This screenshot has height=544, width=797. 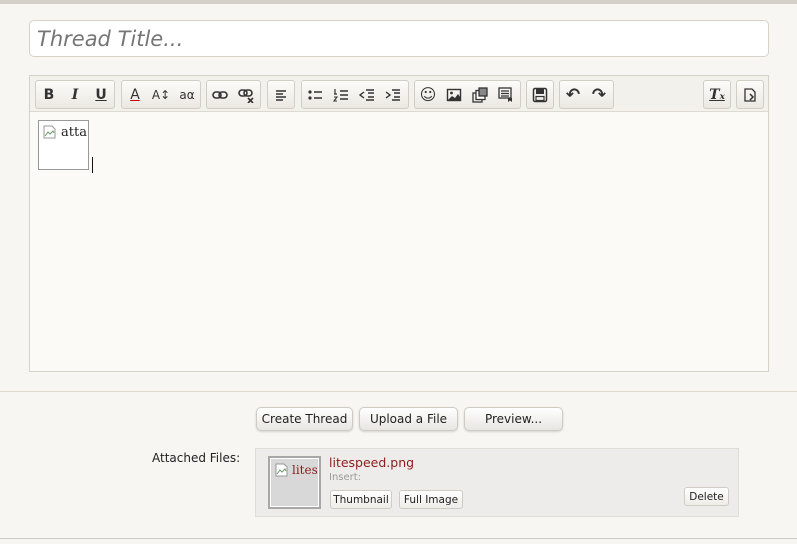 I want to click on insert-full-image-button: Full Image, so click(x=431, y=499).